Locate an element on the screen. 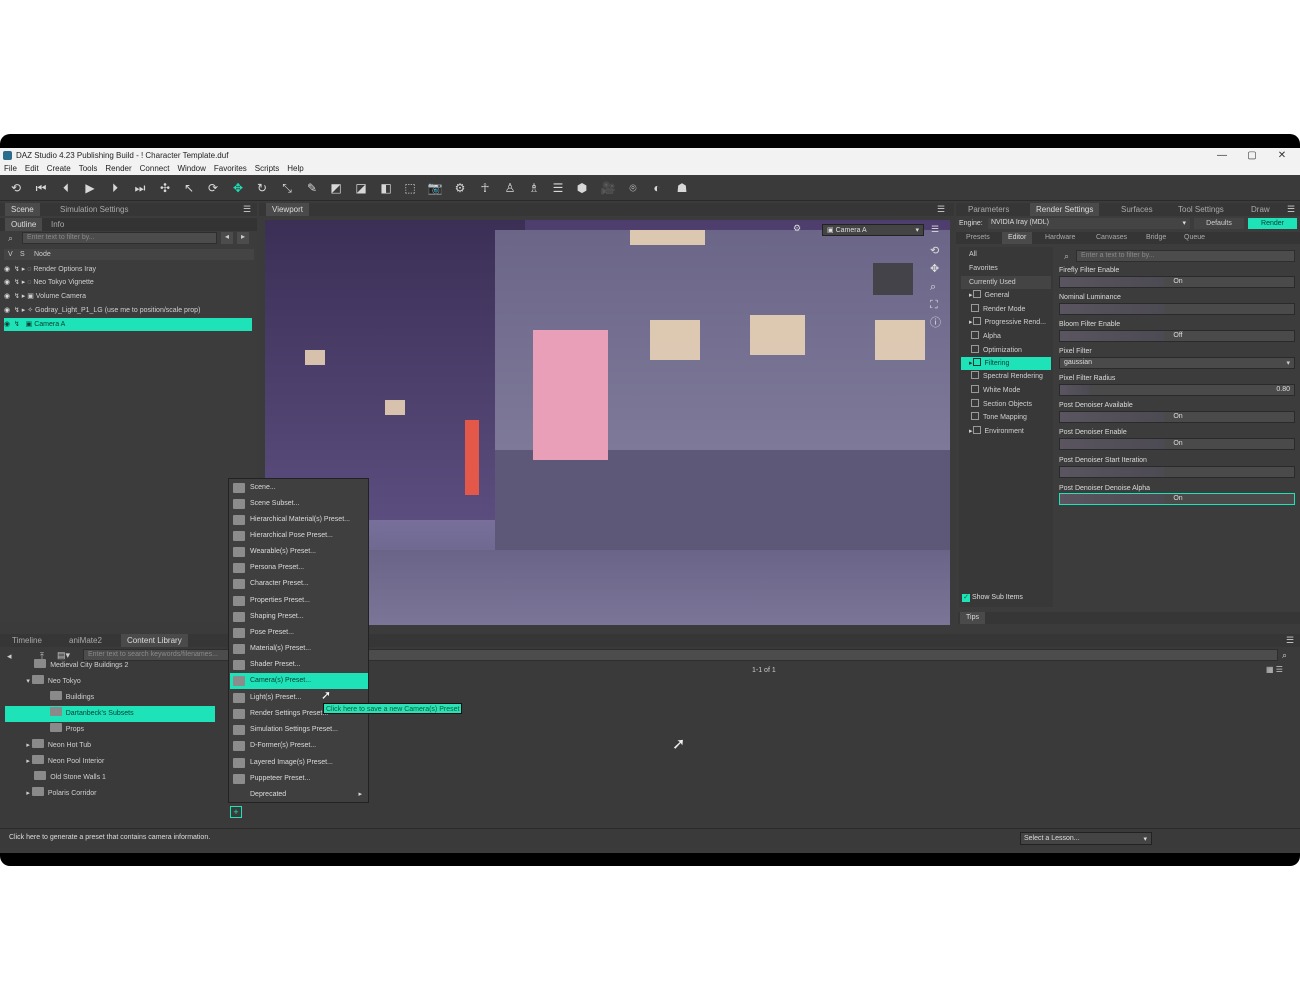 This screenshot has width=1300, height=1000. category-white-mode: White Mode is located at coordinates (1006, 390).